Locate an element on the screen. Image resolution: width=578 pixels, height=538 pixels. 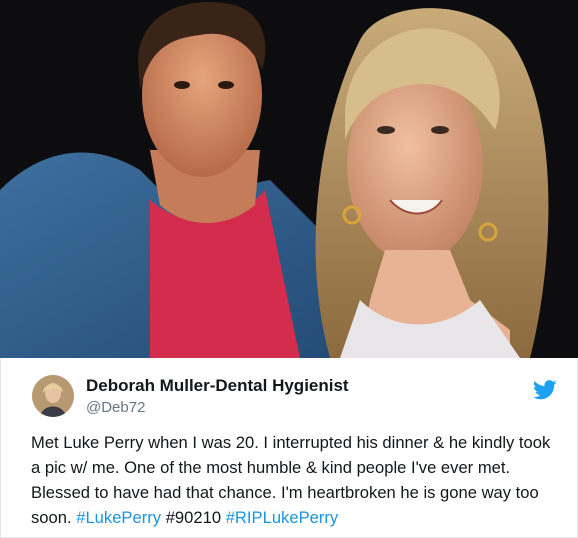
hashtag-riplukeperry: #RIPLukePerry is located at coordinates (282, 517).